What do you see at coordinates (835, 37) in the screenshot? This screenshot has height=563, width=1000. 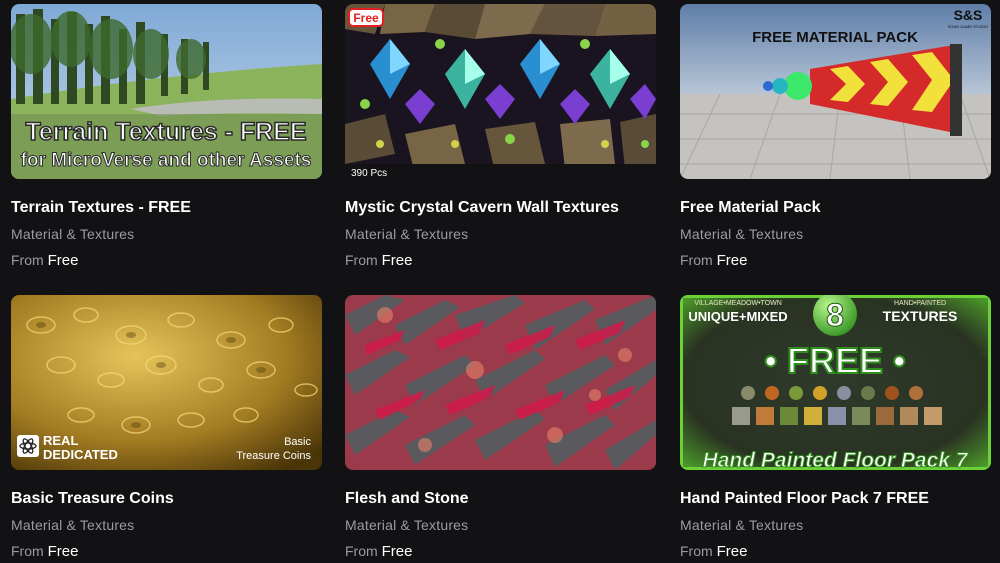 I see `thumb-heading: FREE MATERIAL PACK` at bounding box center [835, 37].